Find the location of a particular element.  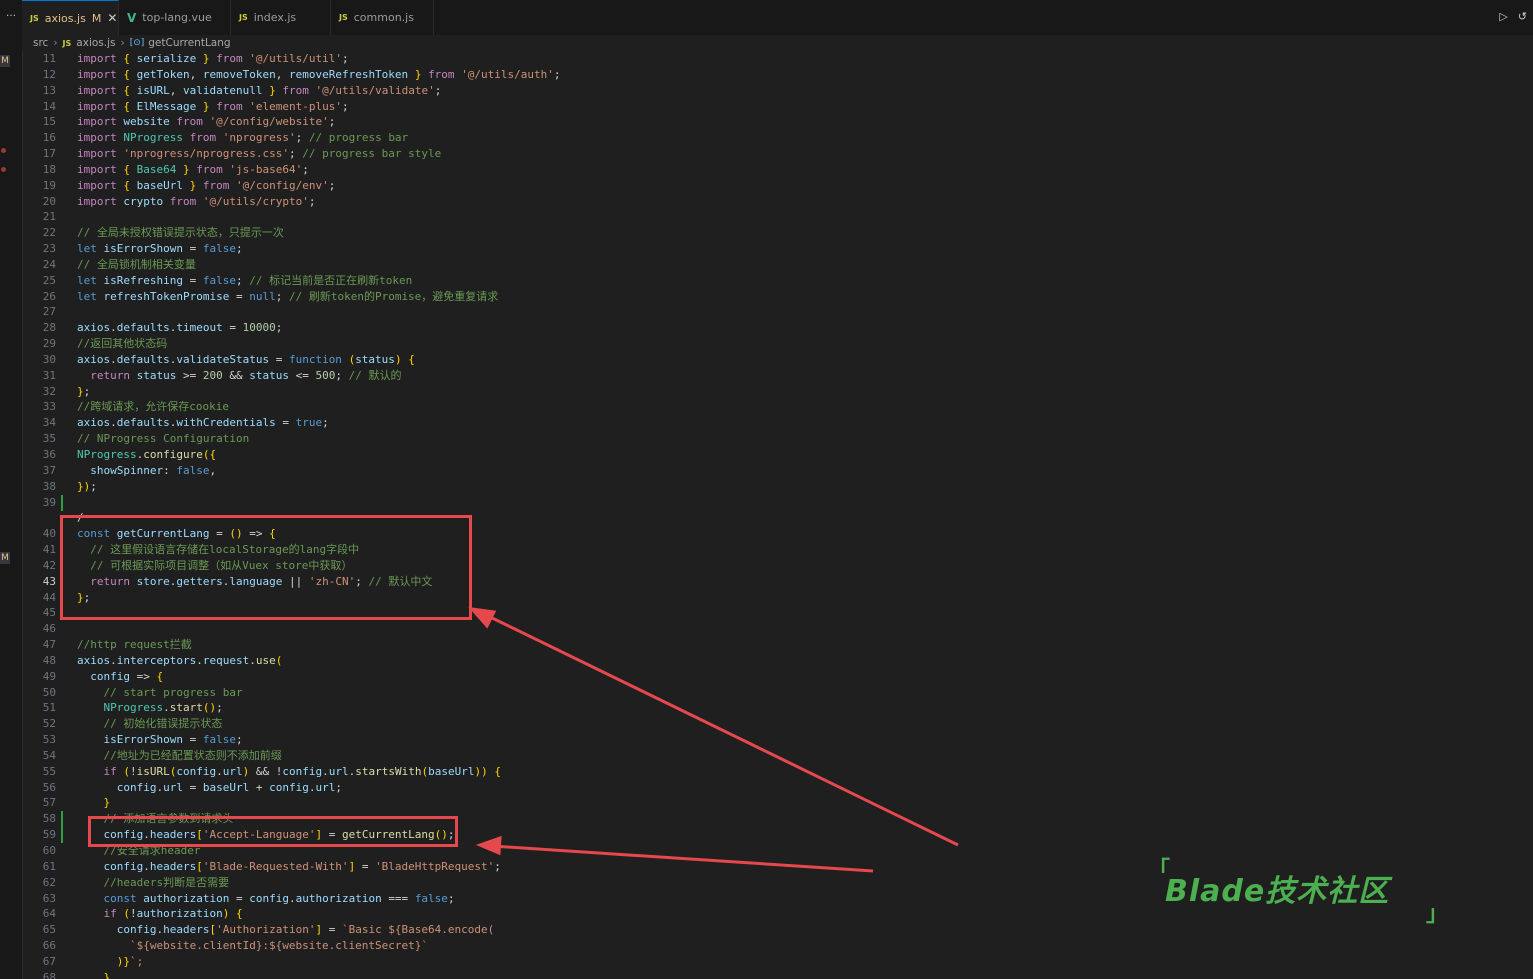

line-number: 15 is located at coordinates (39, 122).